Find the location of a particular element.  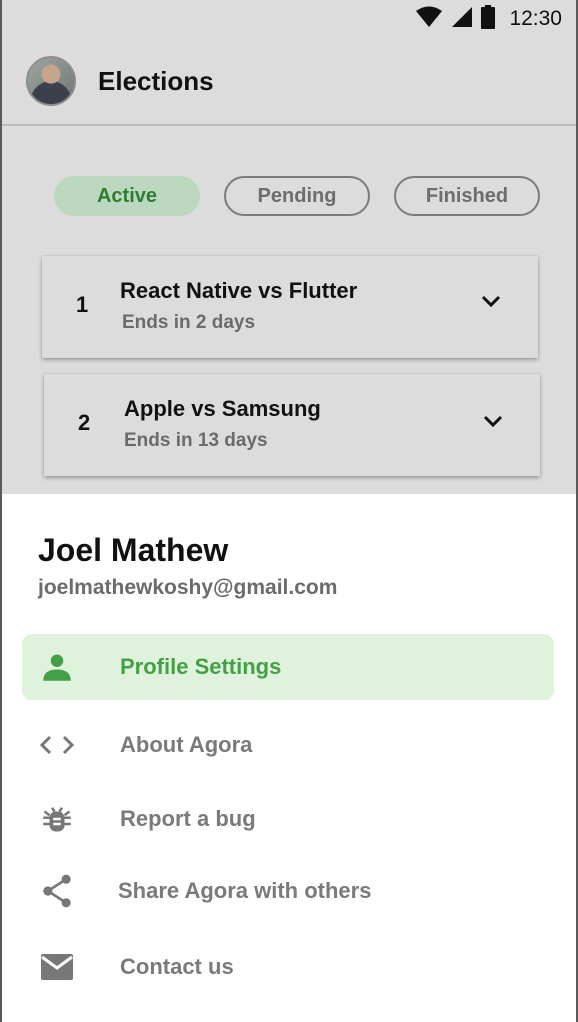

menu-item-label: Share Agora with others is located at coordinates (245, 890).